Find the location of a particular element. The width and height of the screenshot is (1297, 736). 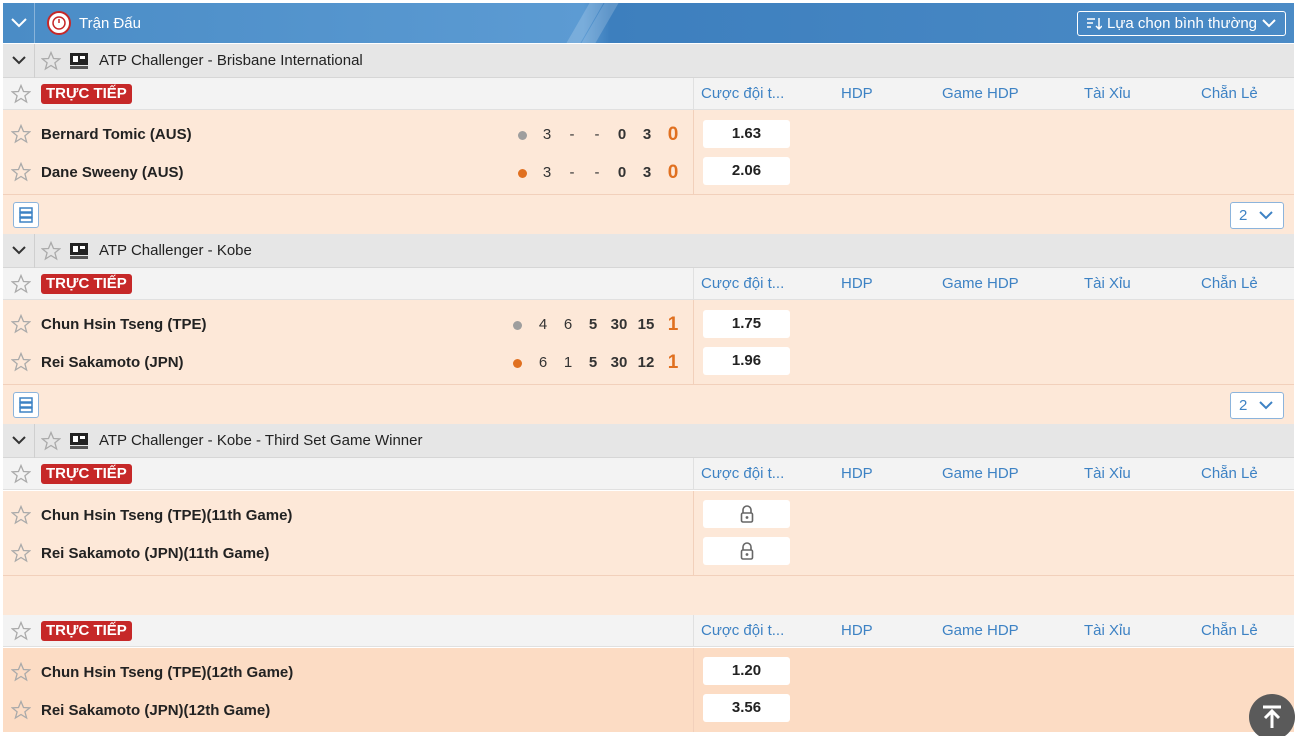

team-row: Rei Sakamoto (JPN)(12th Game) is located at coordinates (348, 711).